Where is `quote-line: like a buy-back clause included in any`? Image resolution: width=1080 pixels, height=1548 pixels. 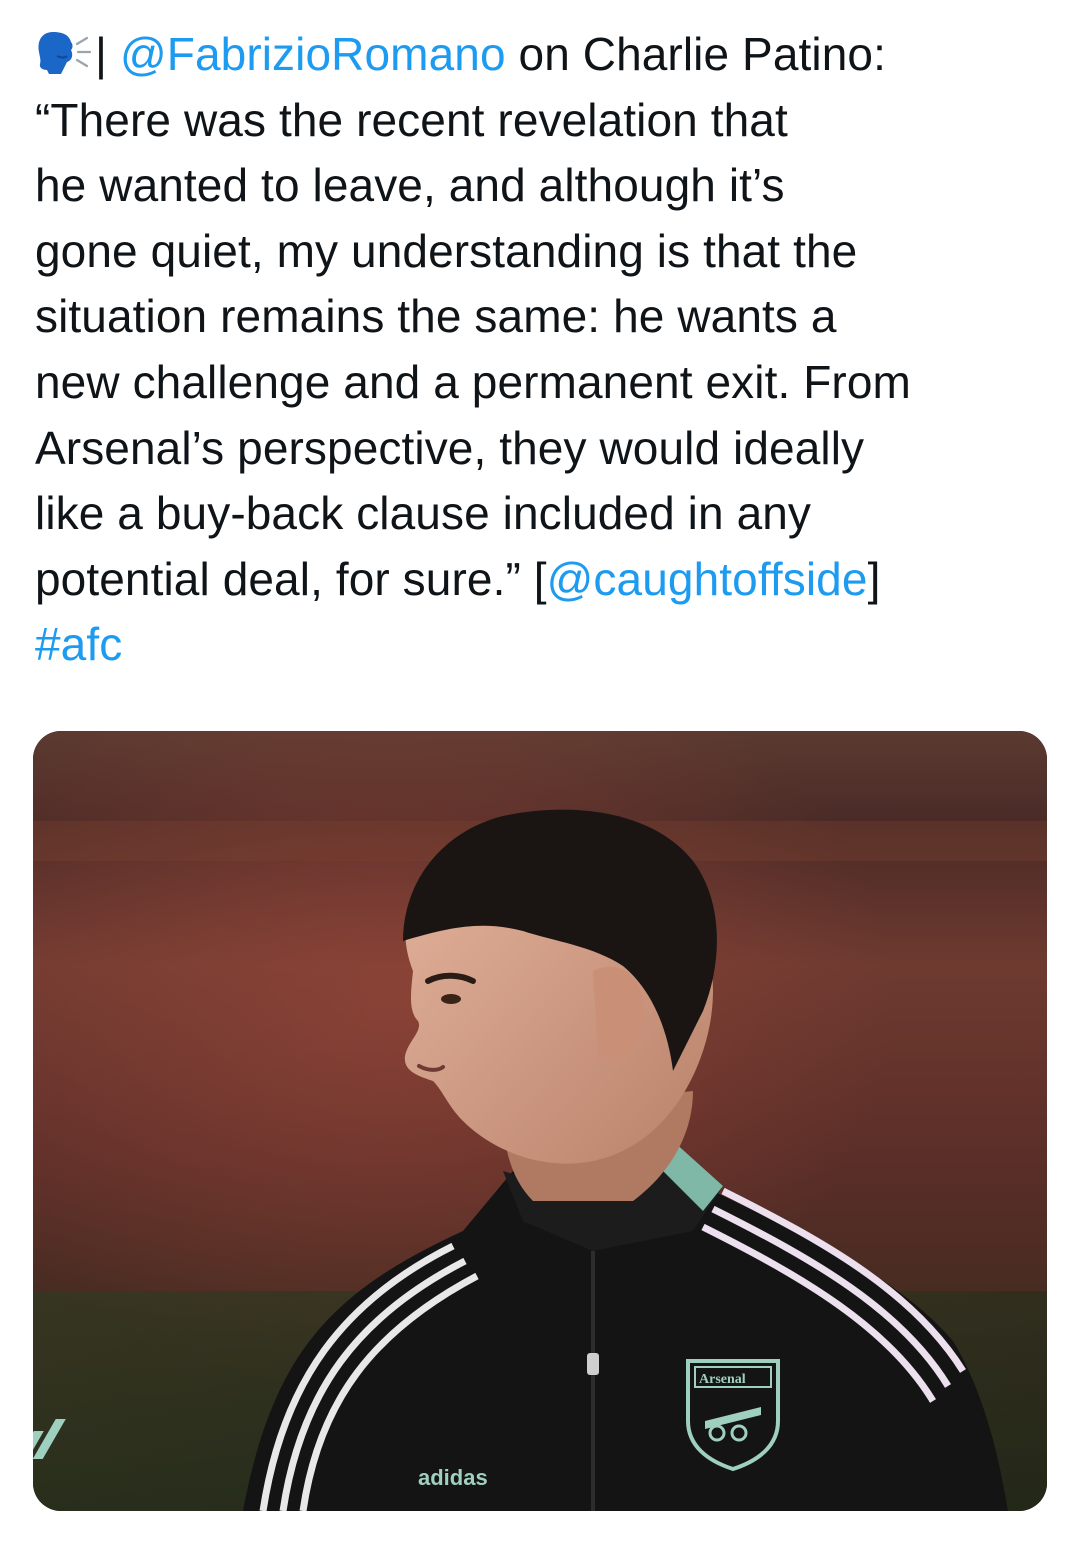
quote-line: like a buy-back clause included in any is located at coordinates (423, 513).